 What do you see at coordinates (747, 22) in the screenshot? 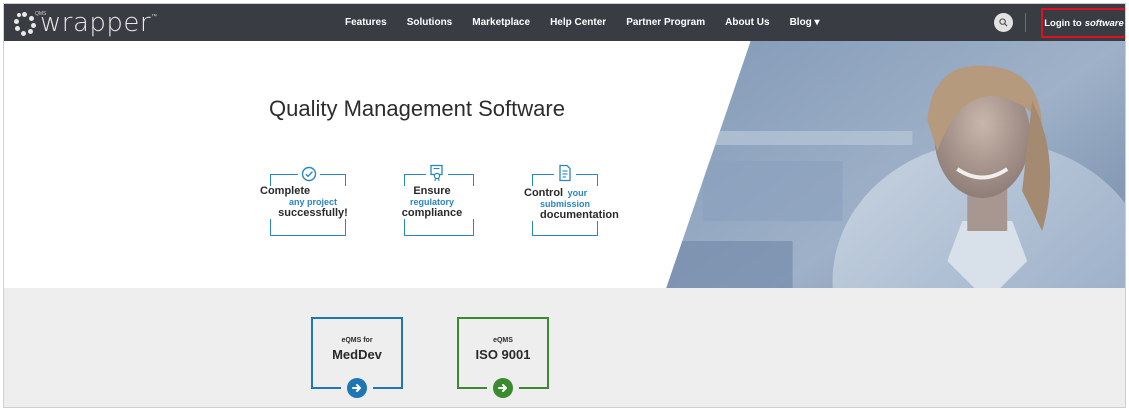
I see `nav-item-about-us: About Us` at bounding box center [747, 22].